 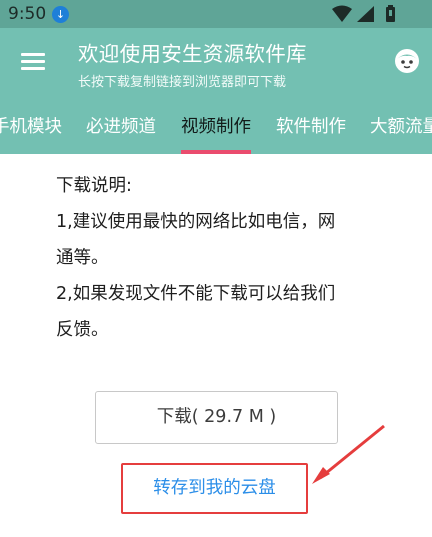 What do you see at coordinates (27, 14) in the screenshot?
I see `status-time: 9:50` at bounding box center [27, 14].